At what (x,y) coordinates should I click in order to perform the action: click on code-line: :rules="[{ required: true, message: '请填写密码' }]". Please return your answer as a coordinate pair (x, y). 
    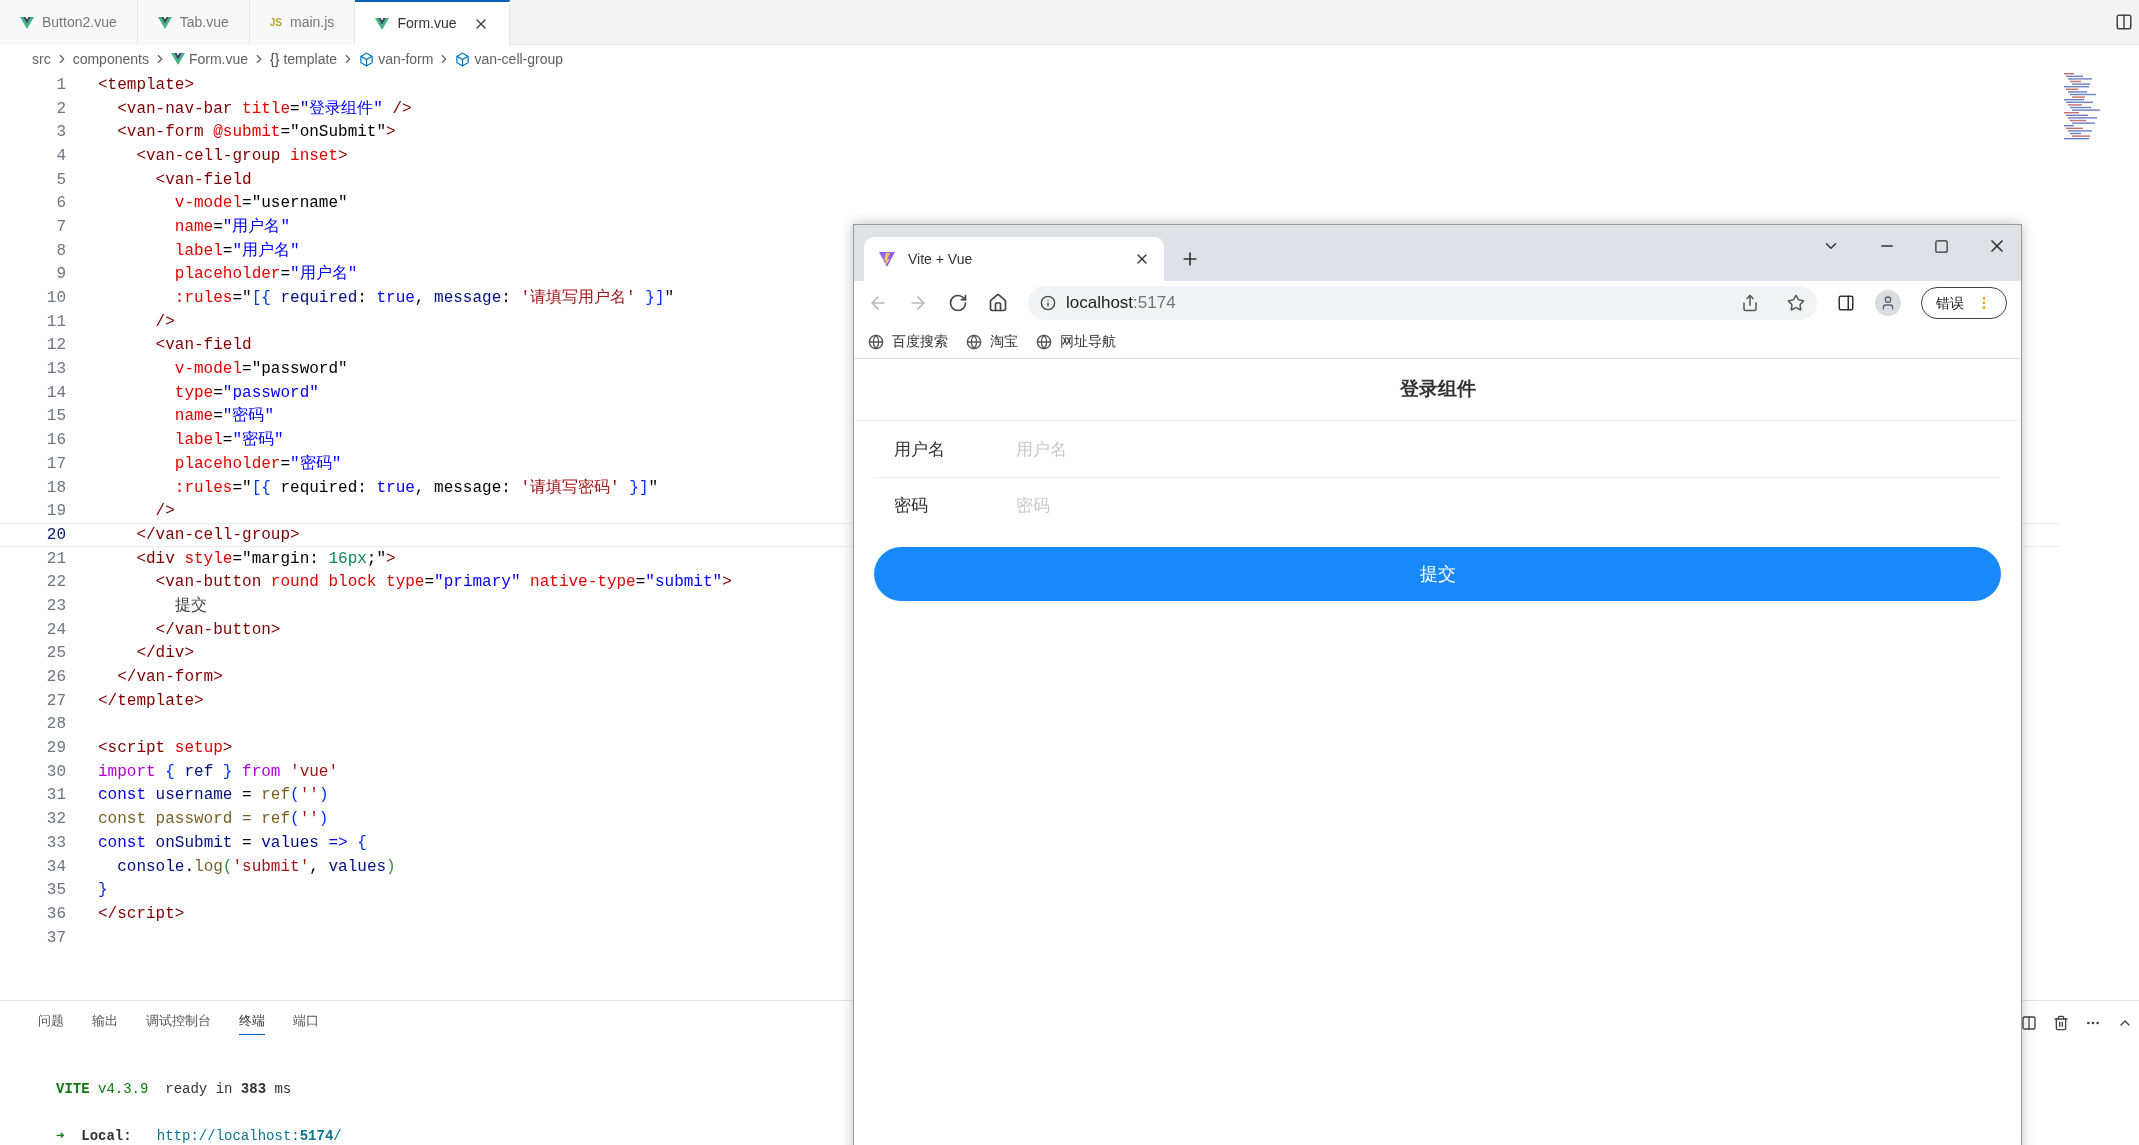
    Looking at the image, I should click on (416, 488).